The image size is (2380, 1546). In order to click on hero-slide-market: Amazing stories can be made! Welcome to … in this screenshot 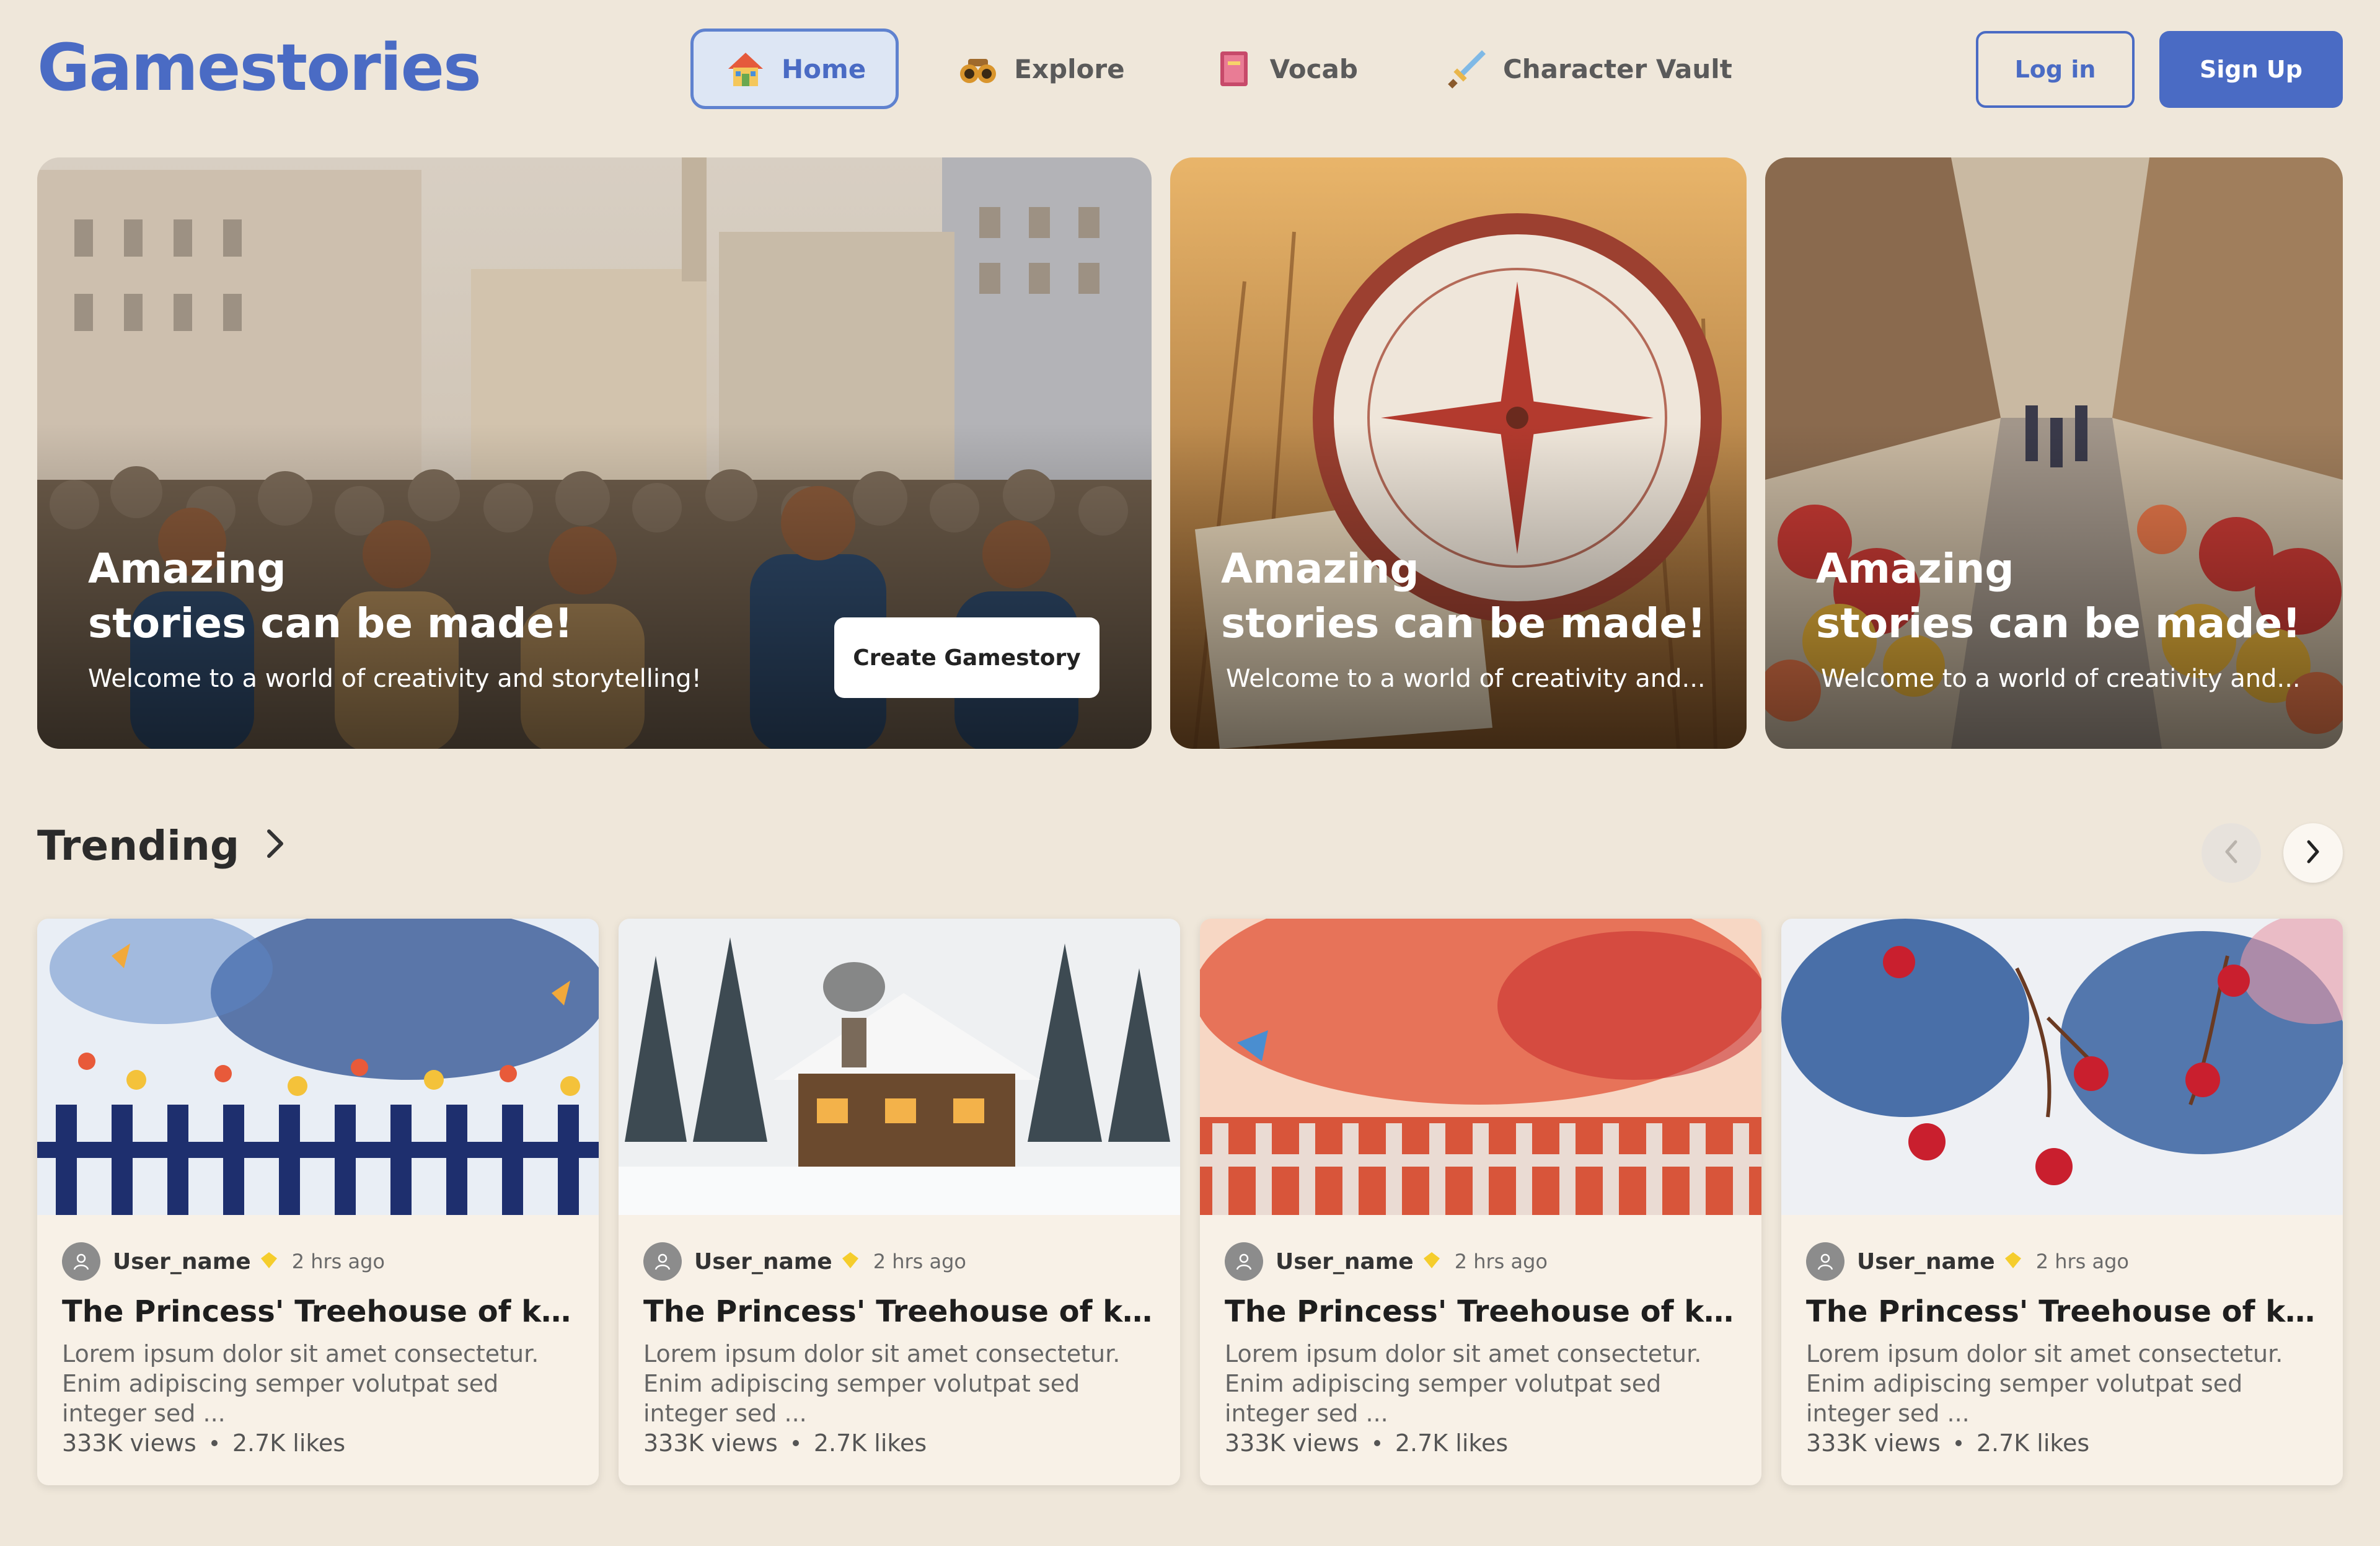, I will do `click(2054, 453)`.